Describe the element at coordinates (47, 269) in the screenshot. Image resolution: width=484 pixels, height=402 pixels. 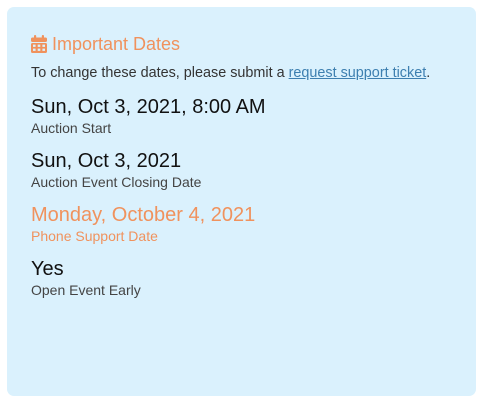
I see `date-value: Yes` at that location.